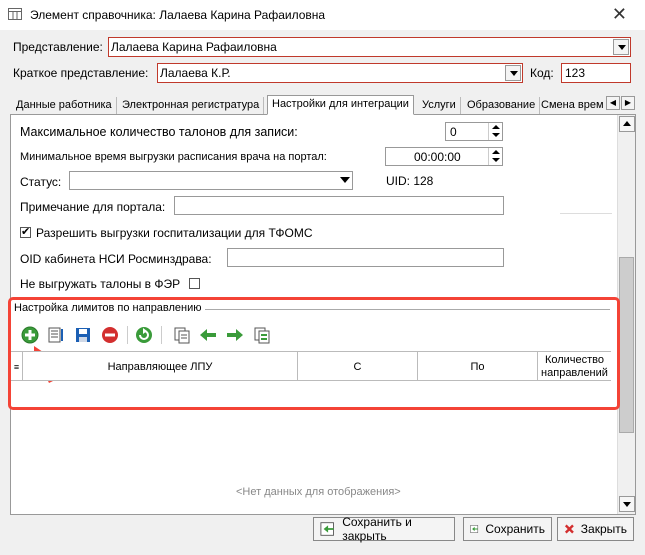 The image size is (645, 555). What do you see at coordinates (365, 257) in the screenshot?
I see `oid-input` at bounding box center [365, 257].